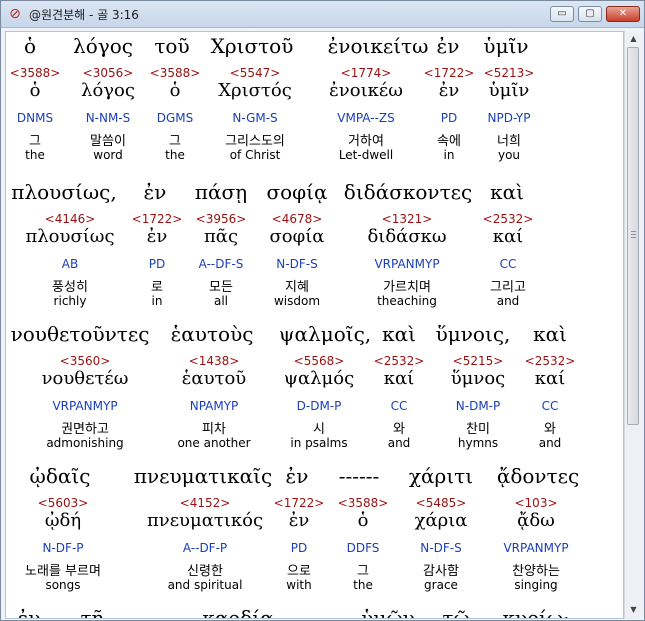 This screenshot has width=645, height=621. I want to click on parsing-code: N-DM-P, so click(478, 406).